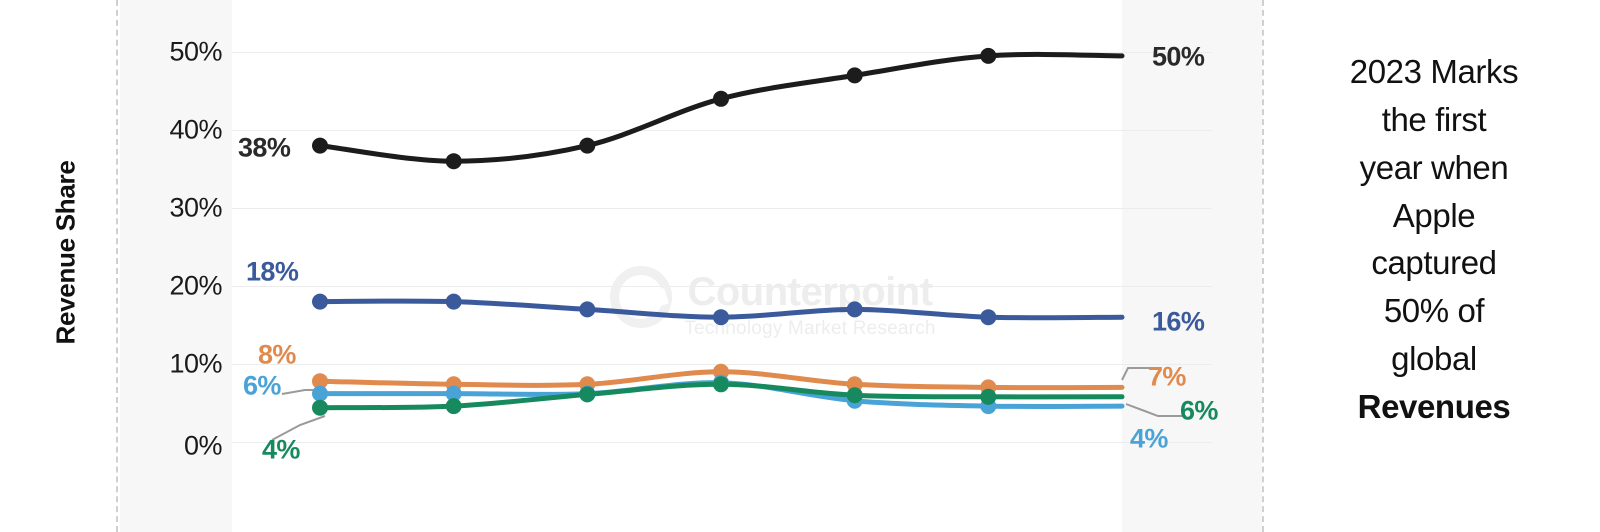  I want to click on callout-samsung-end: 16%, so click(1178, 321).